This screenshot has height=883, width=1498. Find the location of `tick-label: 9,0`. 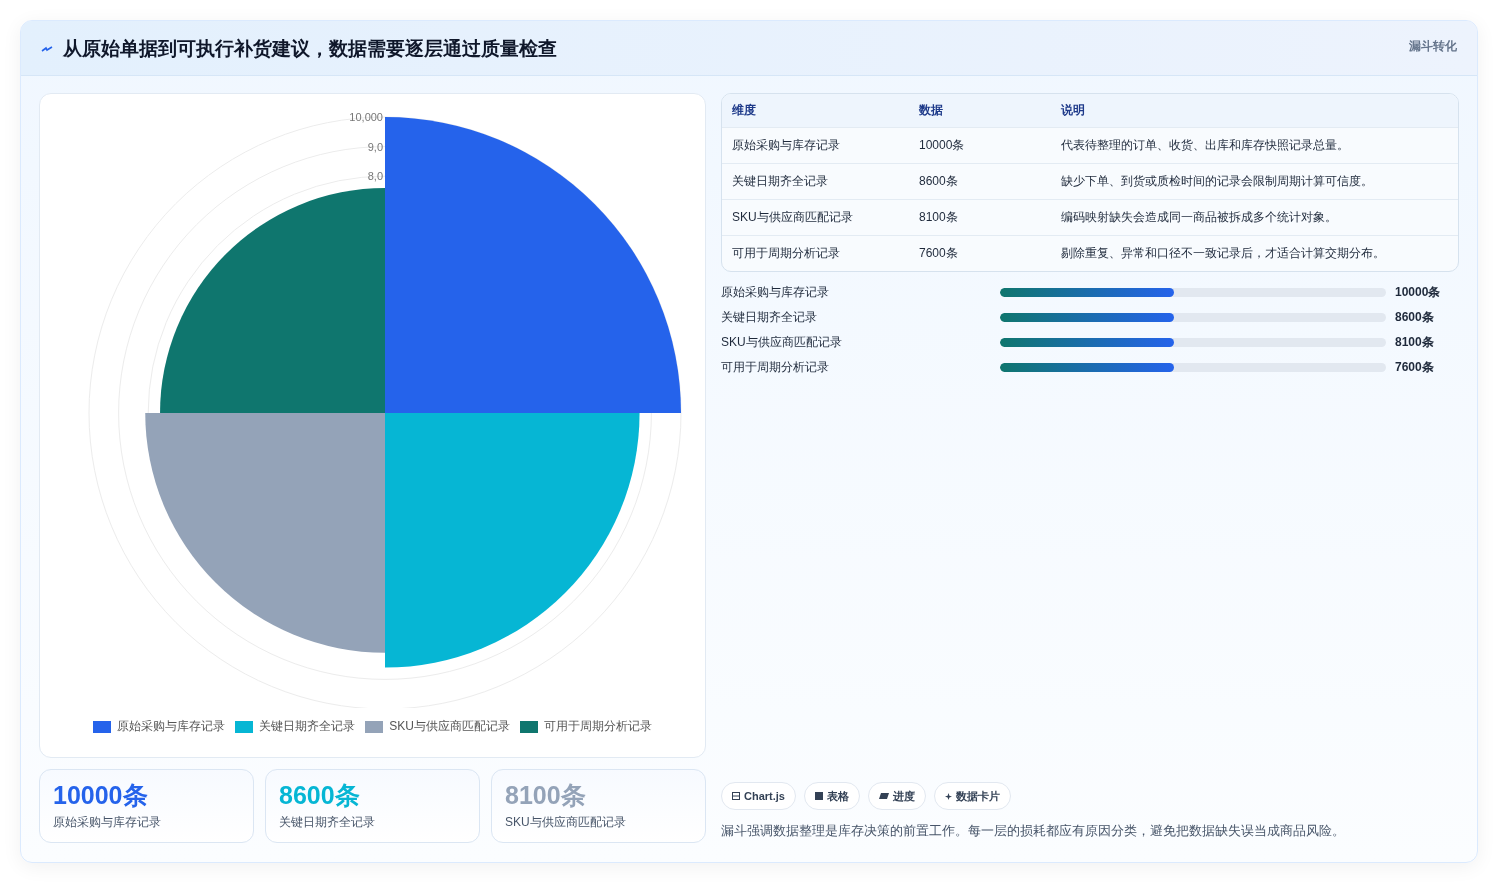

tick-label: 9,0 is located at coordinates (375, 146).